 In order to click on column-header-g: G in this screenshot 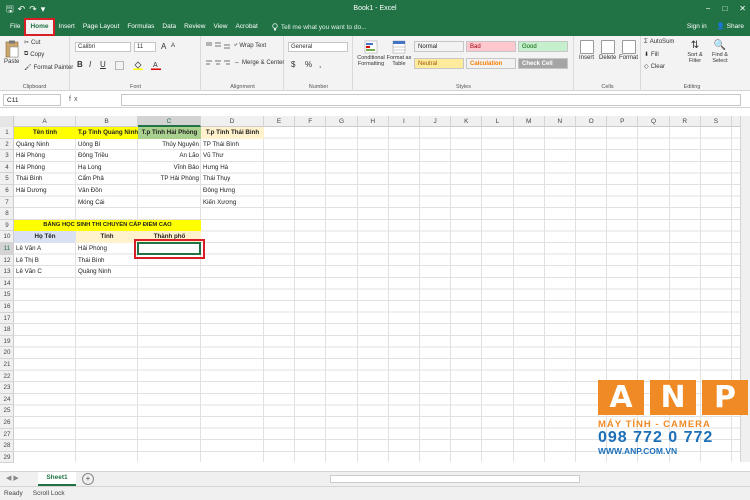, I will do `click(342, 121)`.